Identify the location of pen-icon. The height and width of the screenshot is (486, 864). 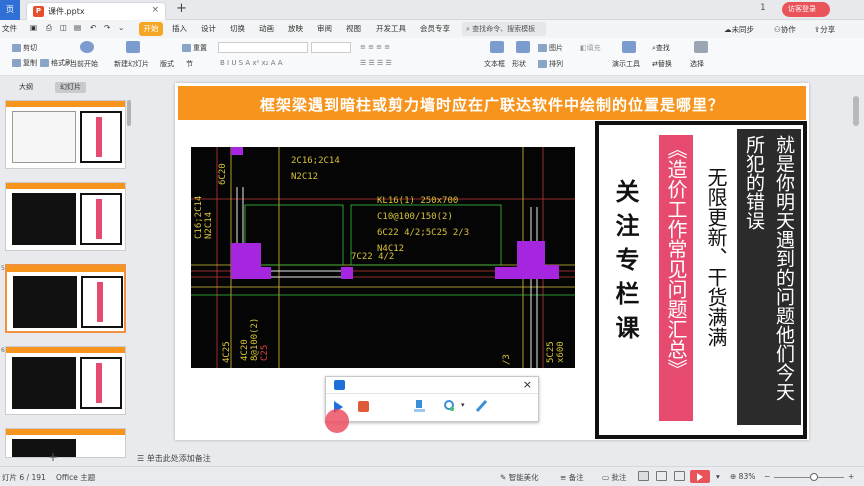
(481, 406).